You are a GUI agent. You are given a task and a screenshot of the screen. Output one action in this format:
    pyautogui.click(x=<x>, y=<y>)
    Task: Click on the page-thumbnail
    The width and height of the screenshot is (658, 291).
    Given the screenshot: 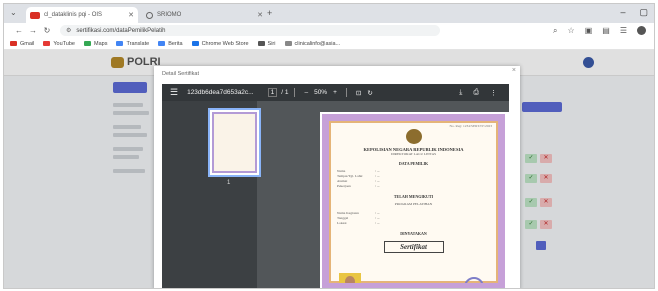 What is the action you would take?
    pyautogui.click(x=234, y=142)
    